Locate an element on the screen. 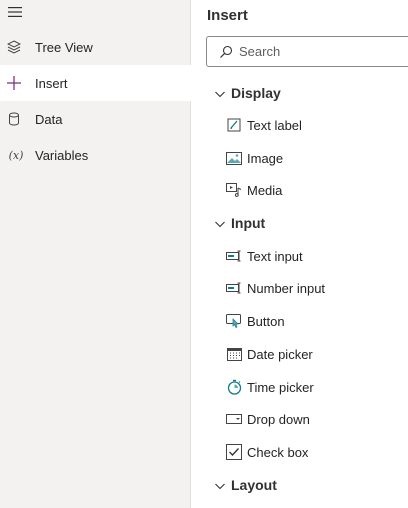 The width and height of the screenshot is (408, 508). insert-item-label: Button is located at coordinates (266, 321).